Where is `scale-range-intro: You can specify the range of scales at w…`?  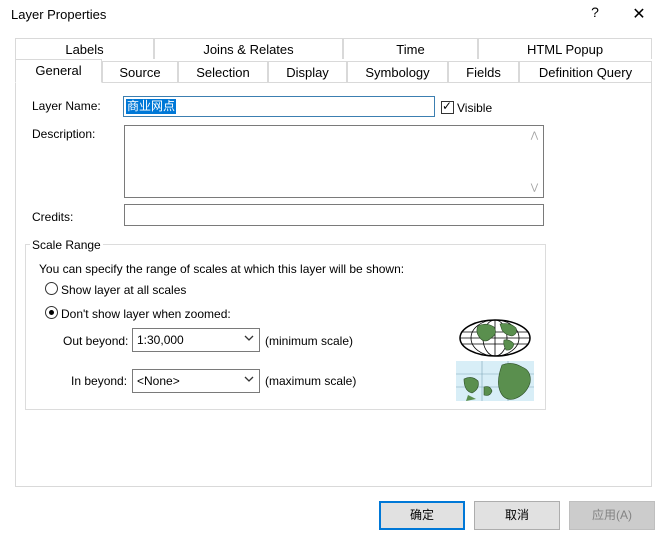 scale-range-intro: You can specify the range of scales at w… is located at coordinates (222, 269).